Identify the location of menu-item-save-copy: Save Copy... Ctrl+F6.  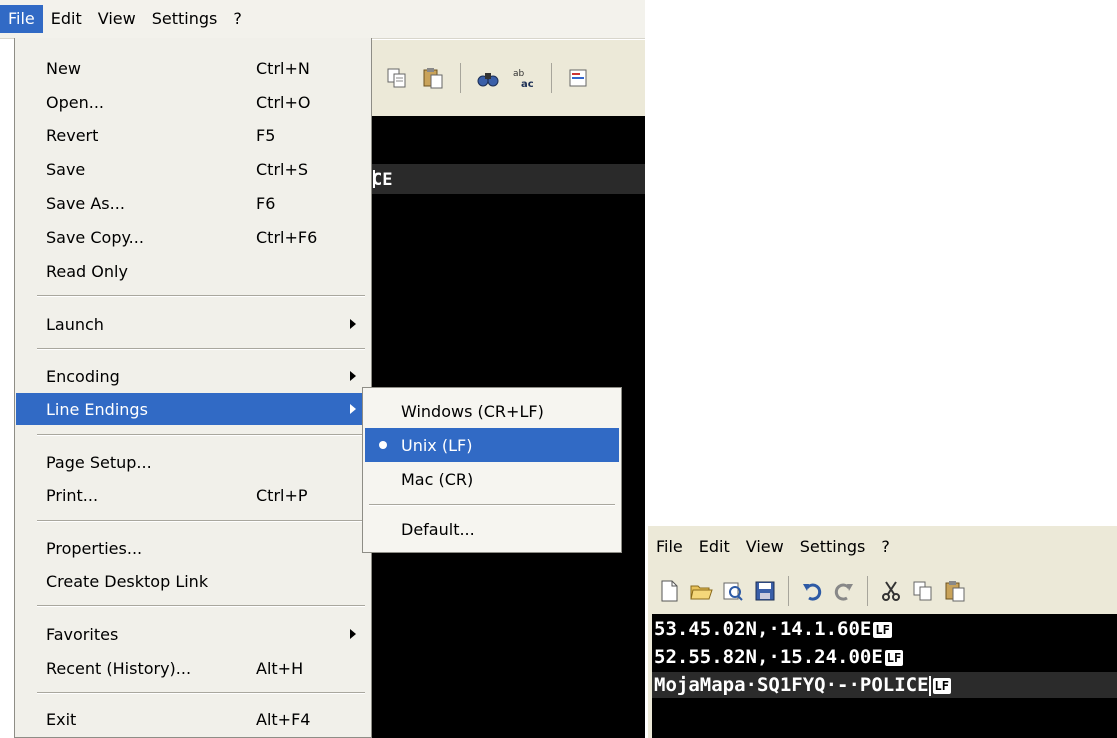
(193, 237).